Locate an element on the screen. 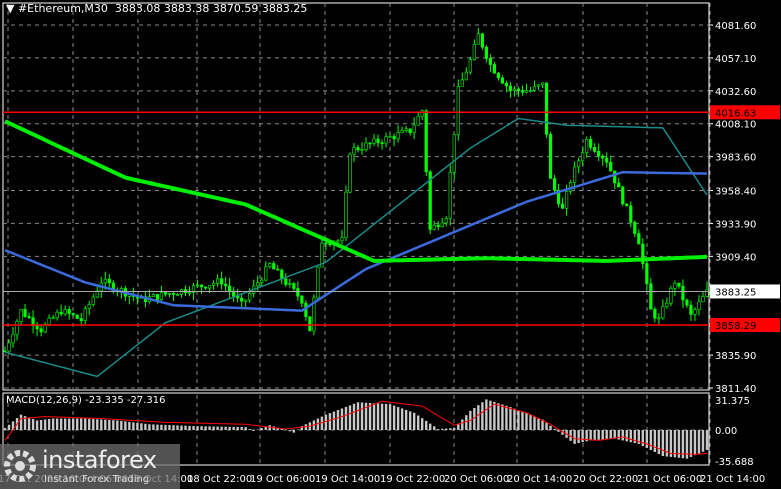 Image resolution: width=781 pixels, height=489 pixels. symbol-label: #Ethereum,M30 is located at coordinates (62, 8).